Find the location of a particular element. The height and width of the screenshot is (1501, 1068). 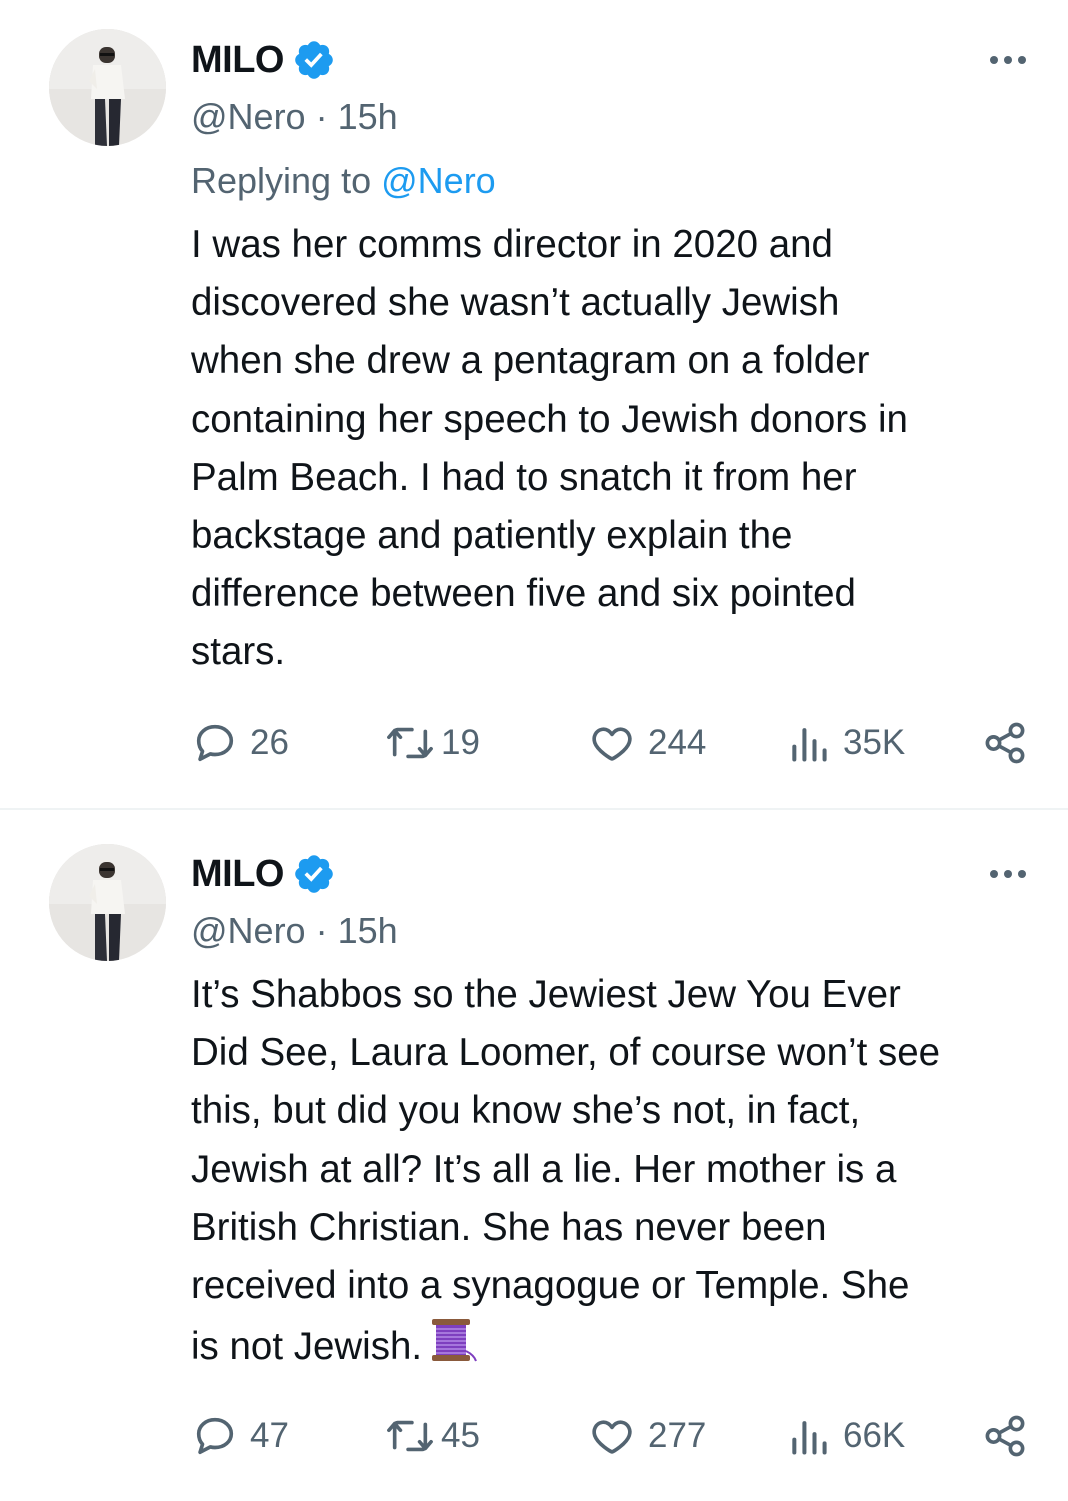

like-count: 277 is located at coordinates (677, 1435).